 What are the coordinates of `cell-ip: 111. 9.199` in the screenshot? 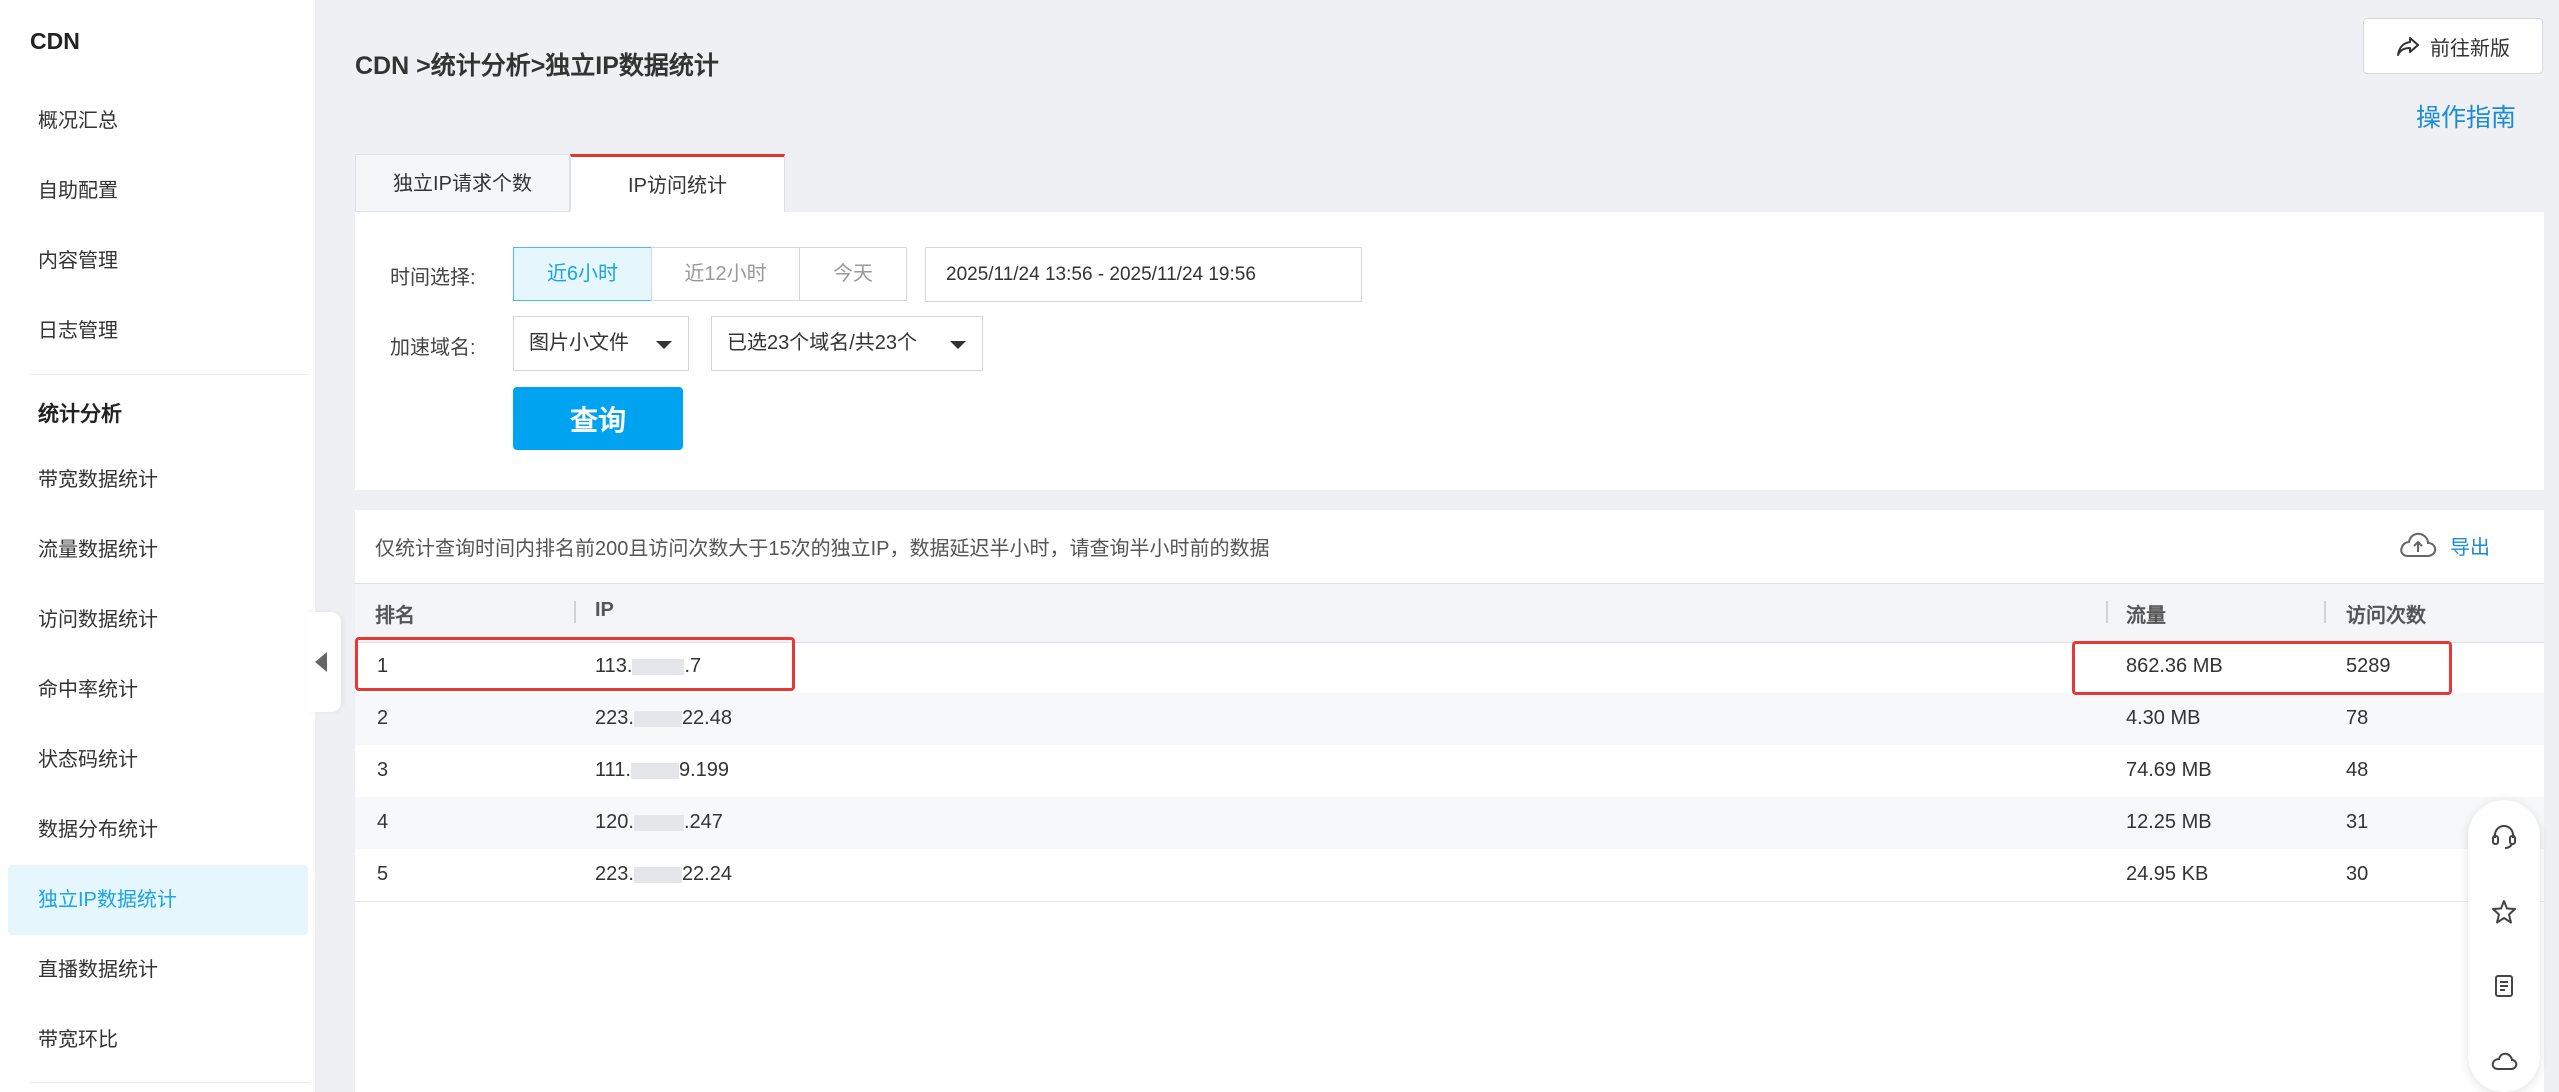 It's located at (662, 770).